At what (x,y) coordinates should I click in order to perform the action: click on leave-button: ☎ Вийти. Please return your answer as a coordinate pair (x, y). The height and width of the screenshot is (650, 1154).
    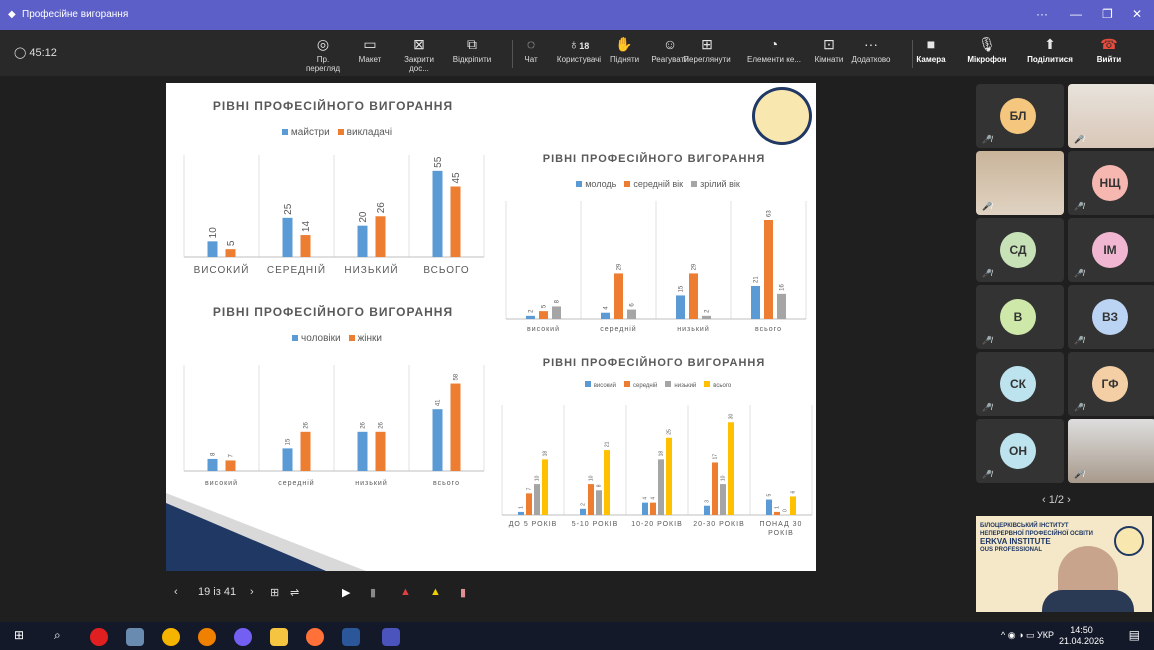
    Looking at the image, I should click on (1109, 50).